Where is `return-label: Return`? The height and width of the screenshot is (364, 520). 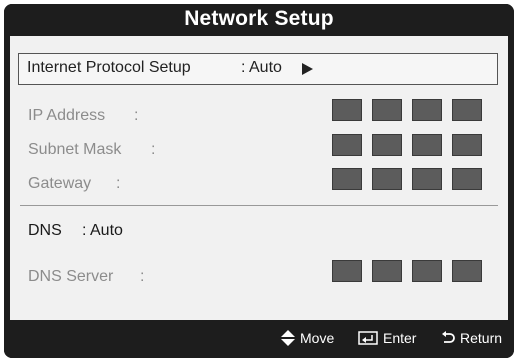 return-label: Return is located at coordinates (481, 338).